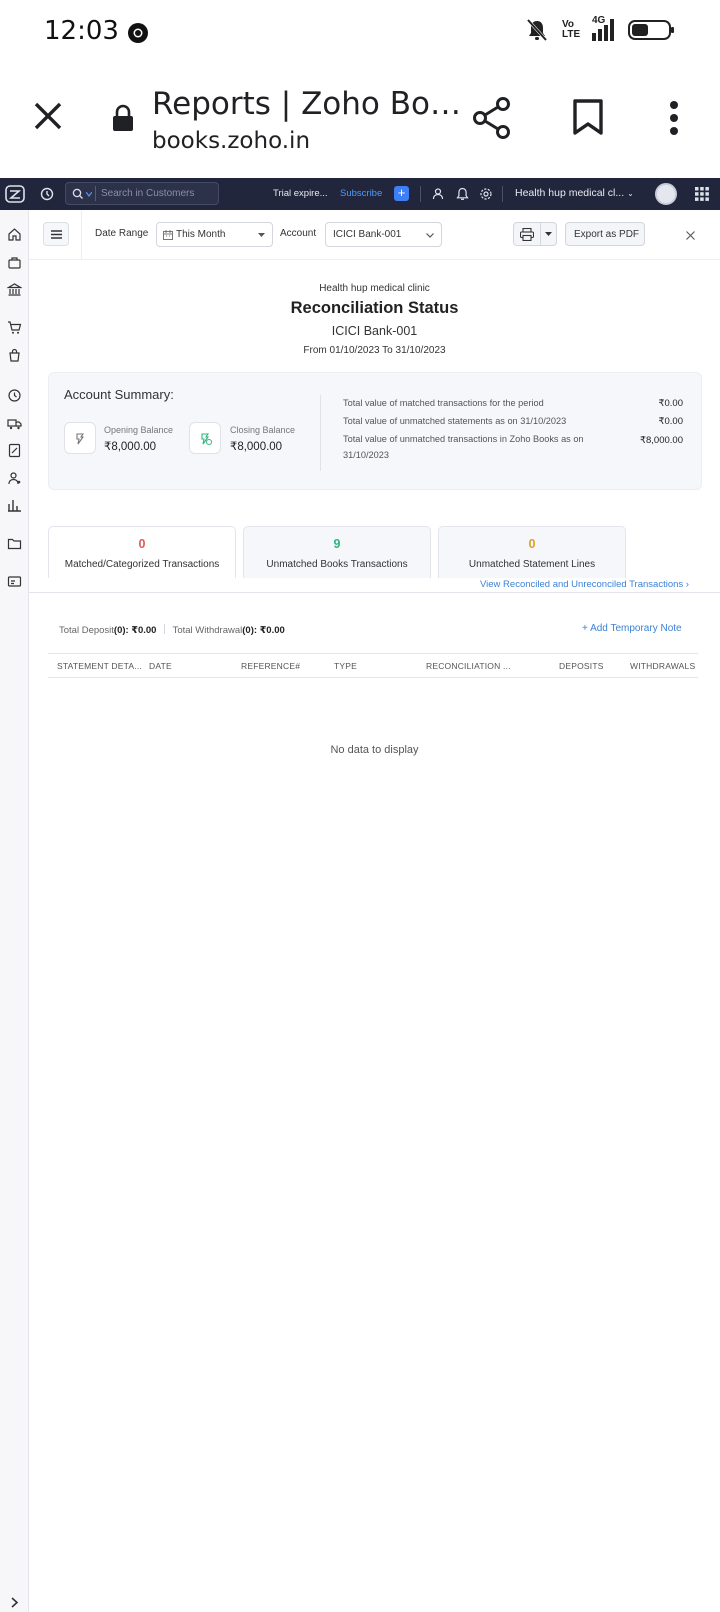  What do you see at coordinates (86, 630) in the screenshot?
I see `total-deposit-label: Total Deposit` at bounding box center [86, 630].